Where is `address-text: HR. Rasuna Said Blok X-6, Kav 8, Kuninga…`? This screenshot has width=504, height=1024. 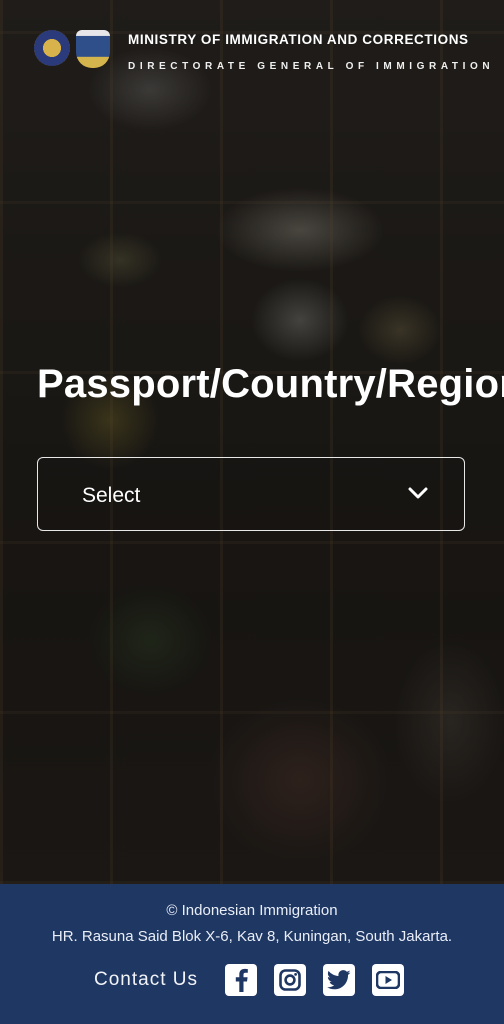
address-text: HR. Rasuna Said Blok X-6, Kav 8, Kuninga… is located at coordinates (252, 936).